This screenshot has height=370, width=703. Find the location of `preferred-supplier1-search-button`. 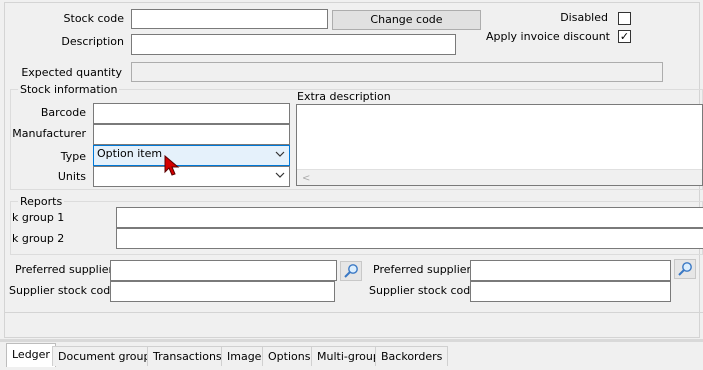

preferred-supplier1-search-button is located at coordinates (351, 271).